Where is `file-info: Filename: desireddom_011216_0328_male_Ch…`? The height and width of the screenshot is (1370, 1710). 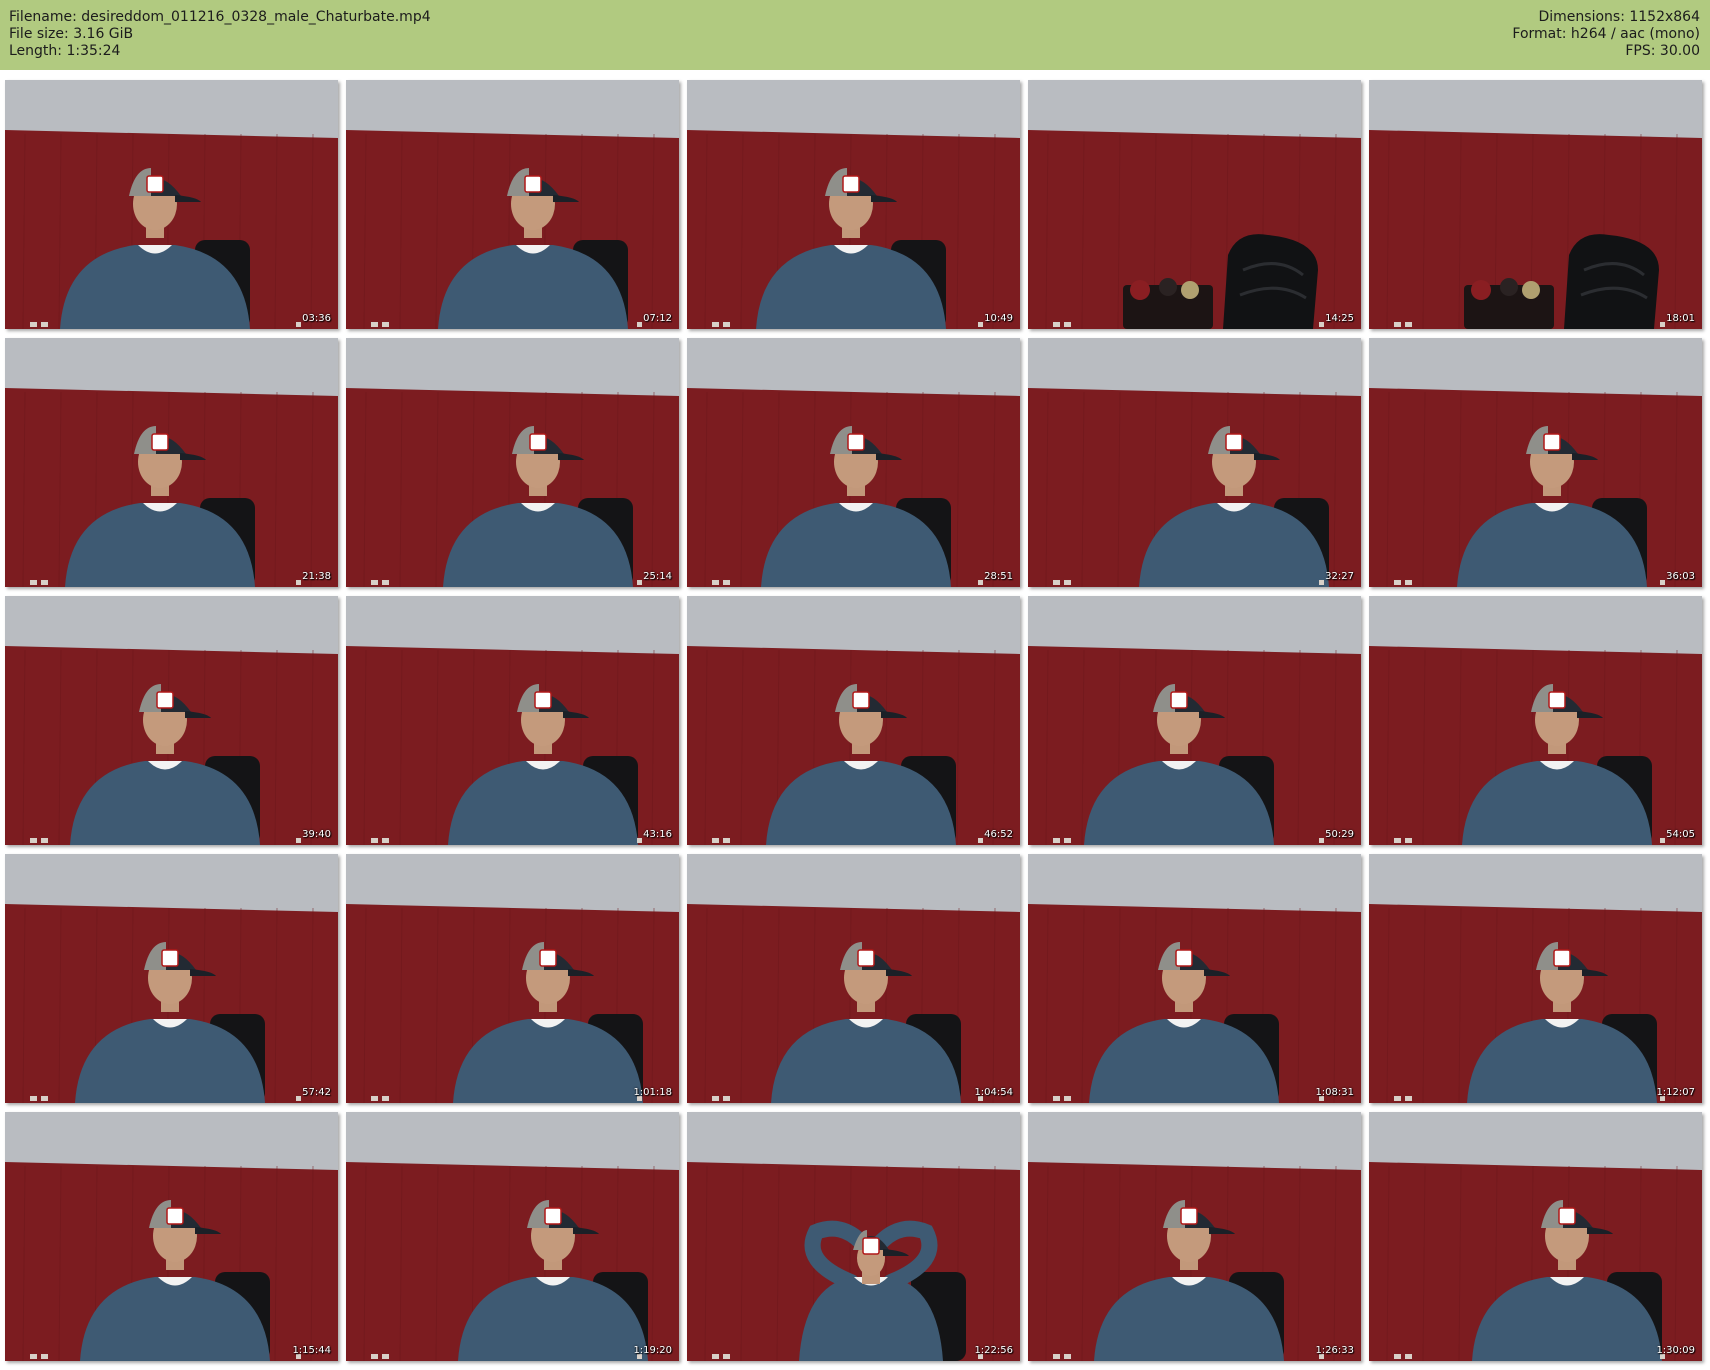
file-info: Filename: desireddom_011216_0328_male_Ch… is located at coordinates (220, 34).